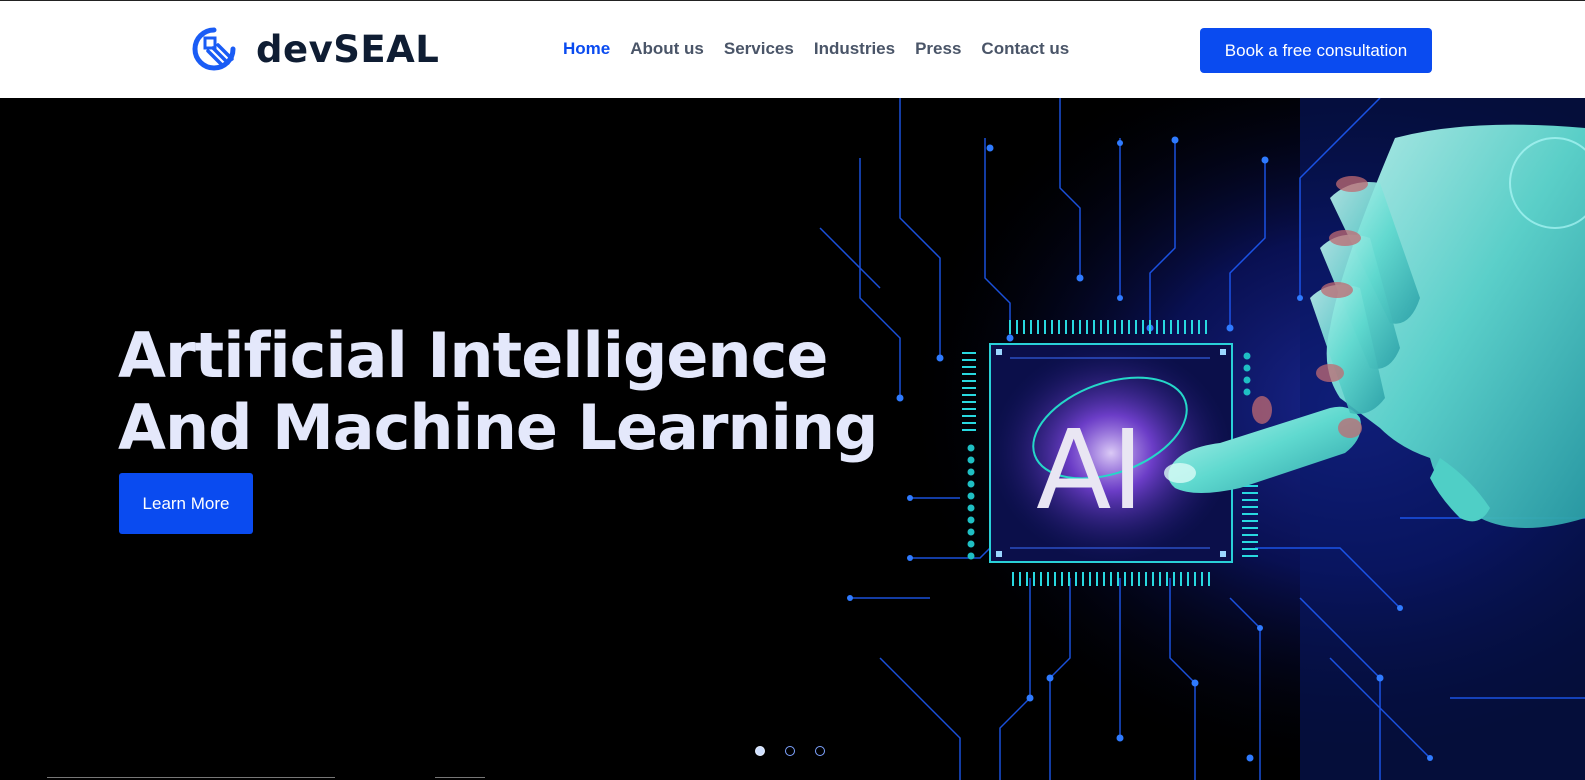  What do you see at coordinates (667, 49) in the screenshot?
I see `nav-about-us: About us` at bounding box center [667, 49].